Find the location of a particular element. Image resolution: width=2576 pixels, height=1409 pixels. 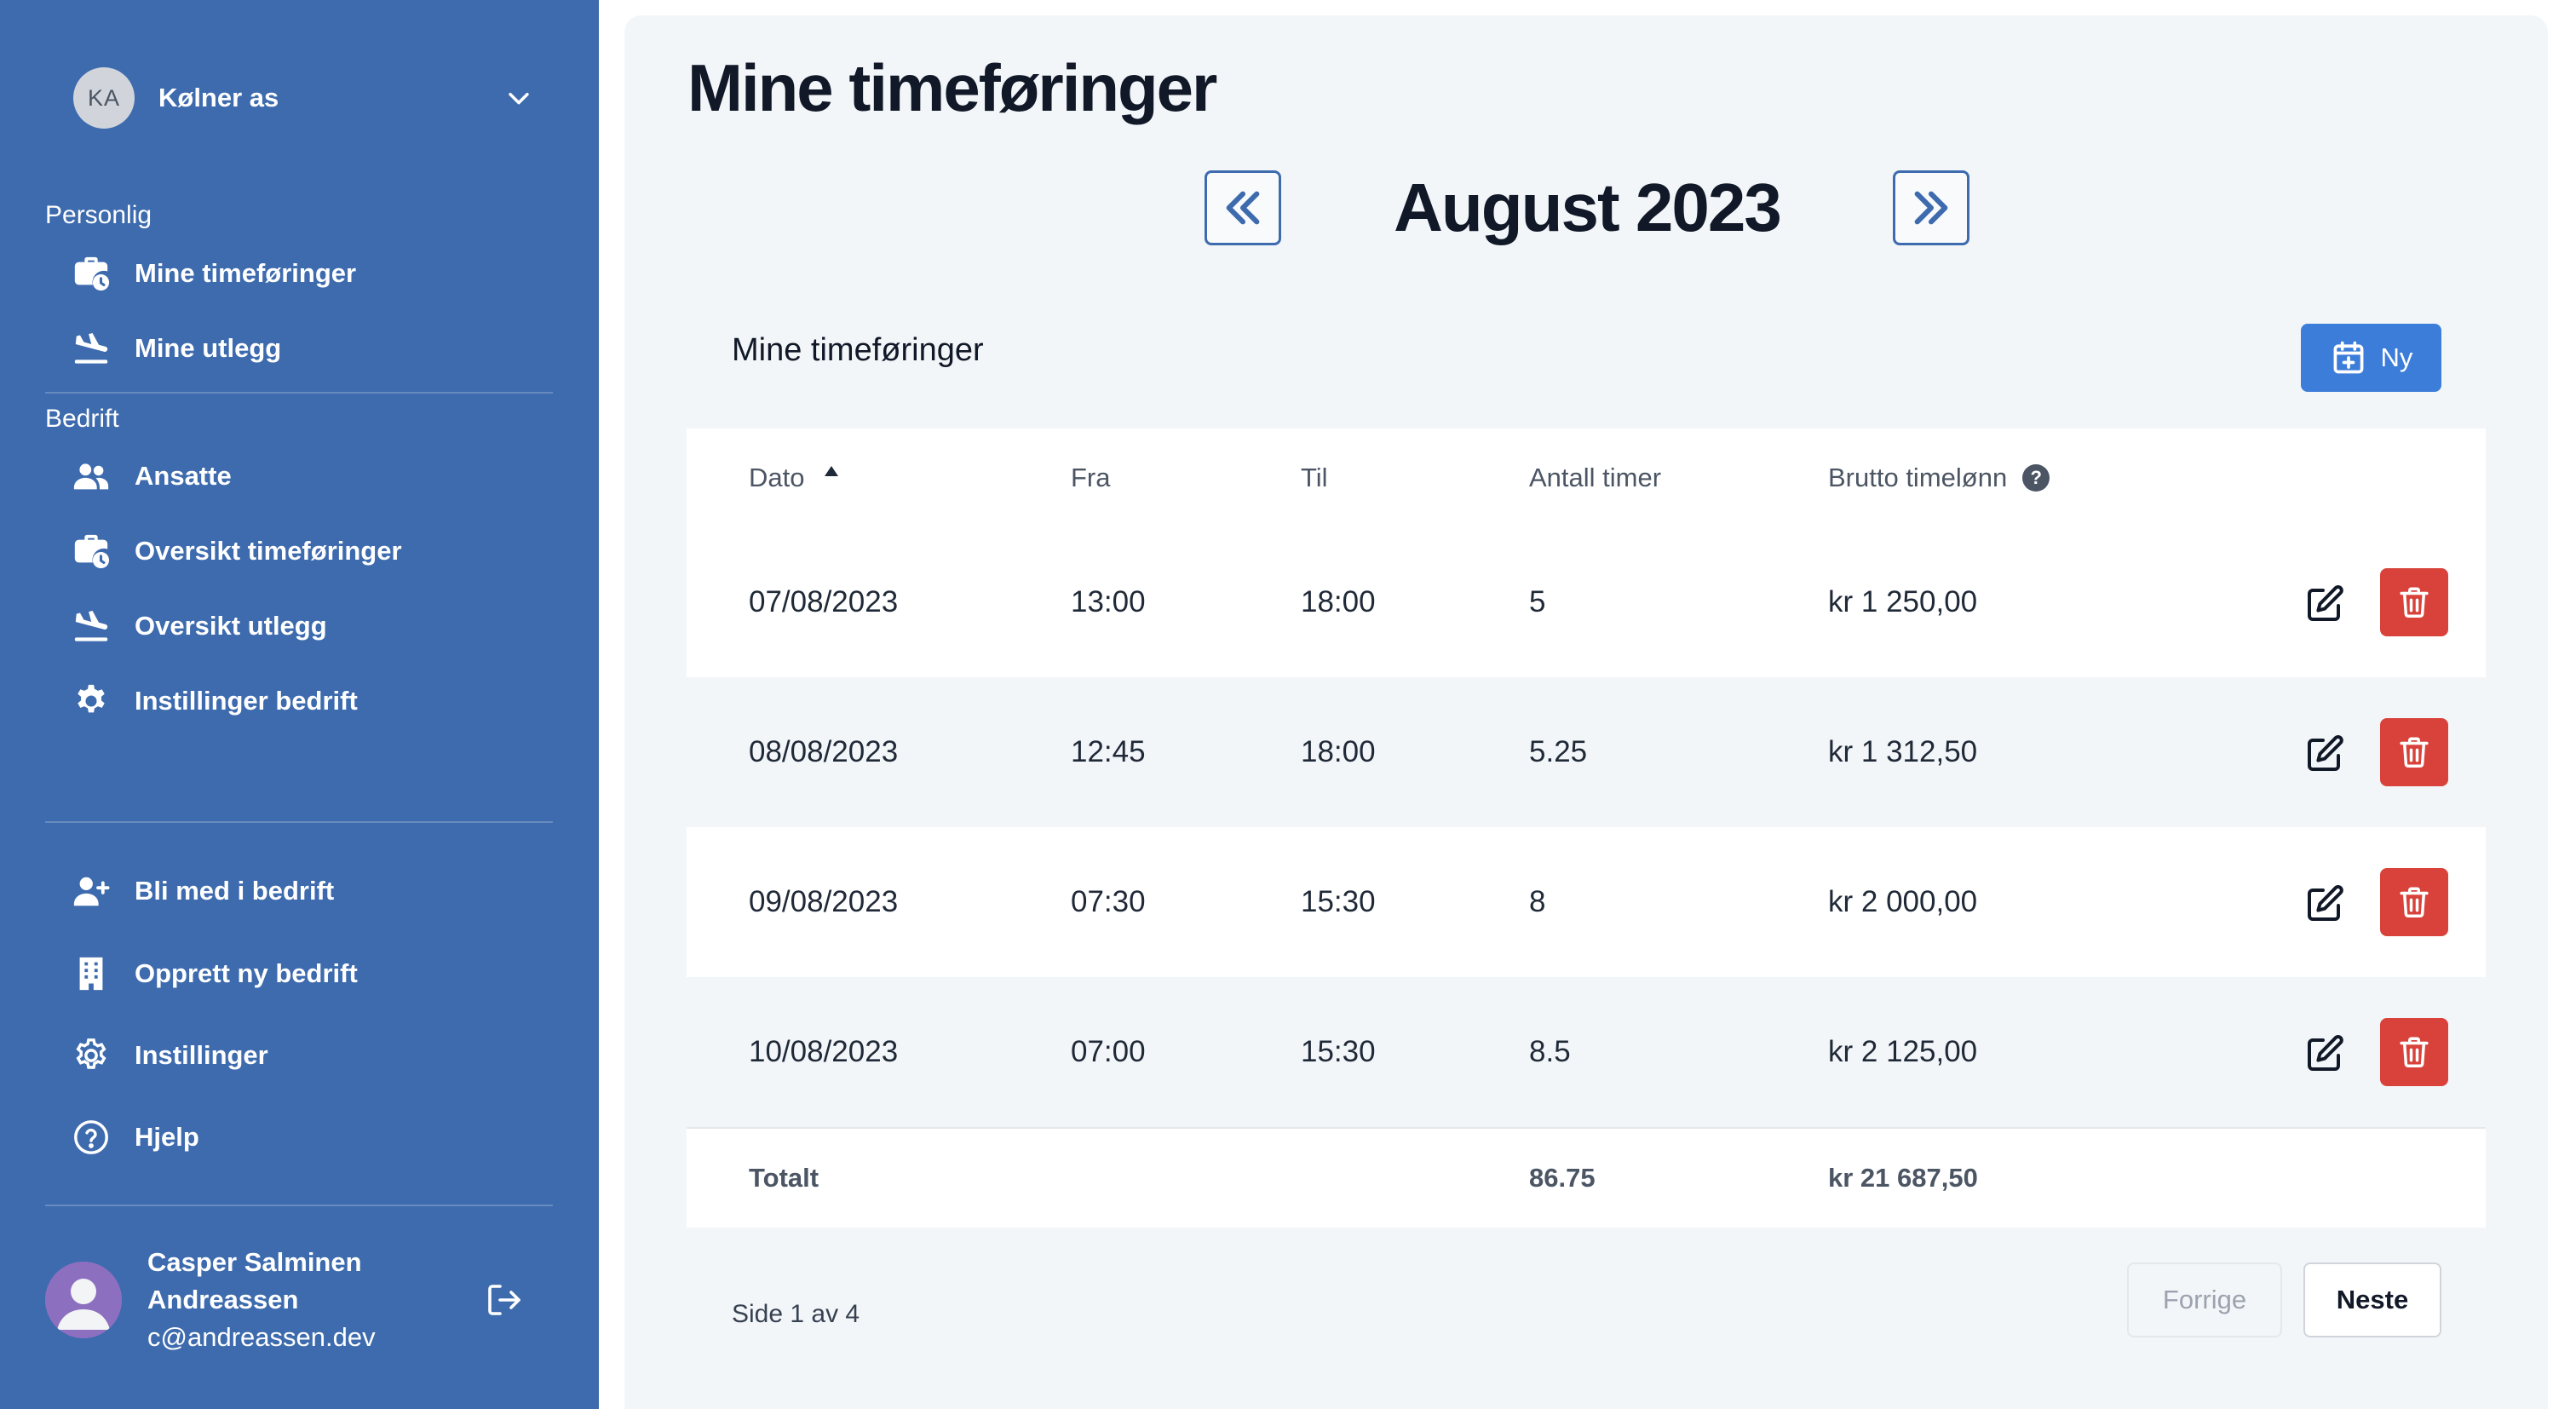

column-header-date: Dato is located at coordinates (795, 477).